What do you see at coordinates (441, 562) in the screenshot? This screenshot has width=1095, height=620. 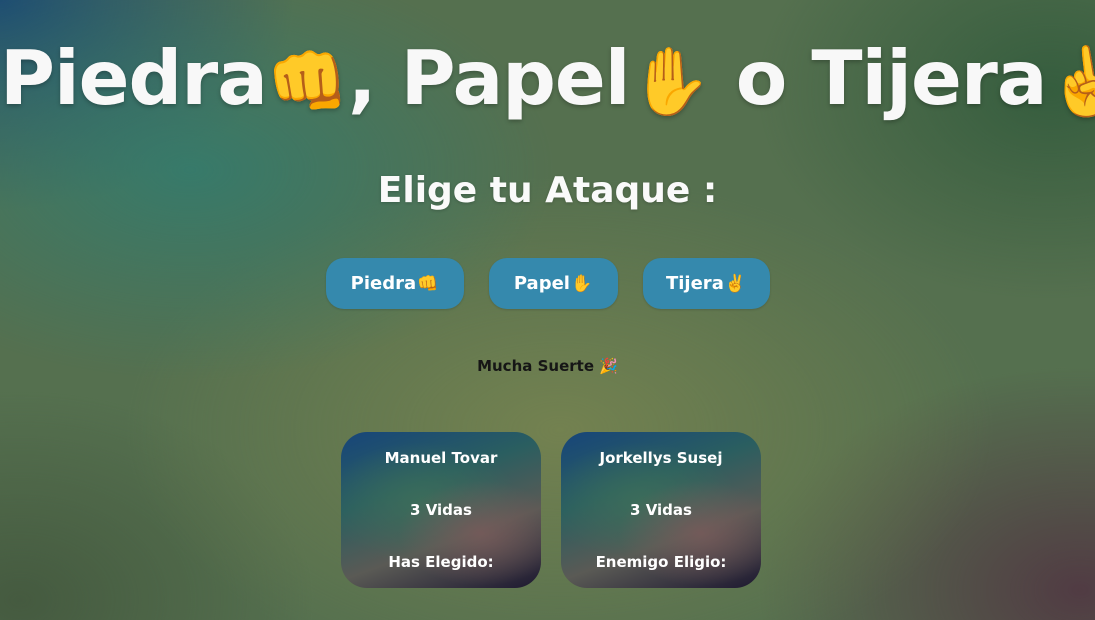 I see `player-choice-label: Has Elegido:` at bounding box center [441, 562].